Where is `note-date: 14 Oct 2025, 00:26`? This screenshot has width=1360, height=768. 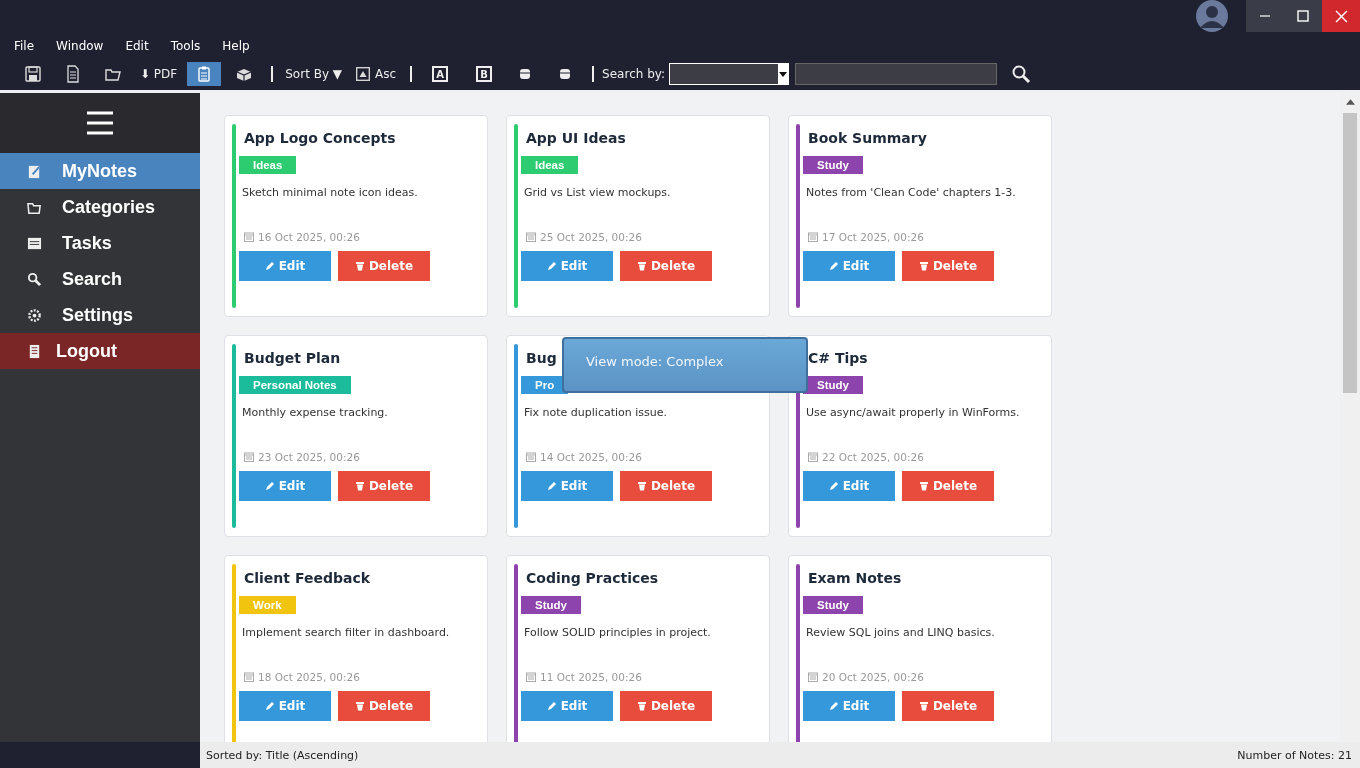
note-date: 14 Oct 2025, 00:26 is located at coordinates (591, 457).